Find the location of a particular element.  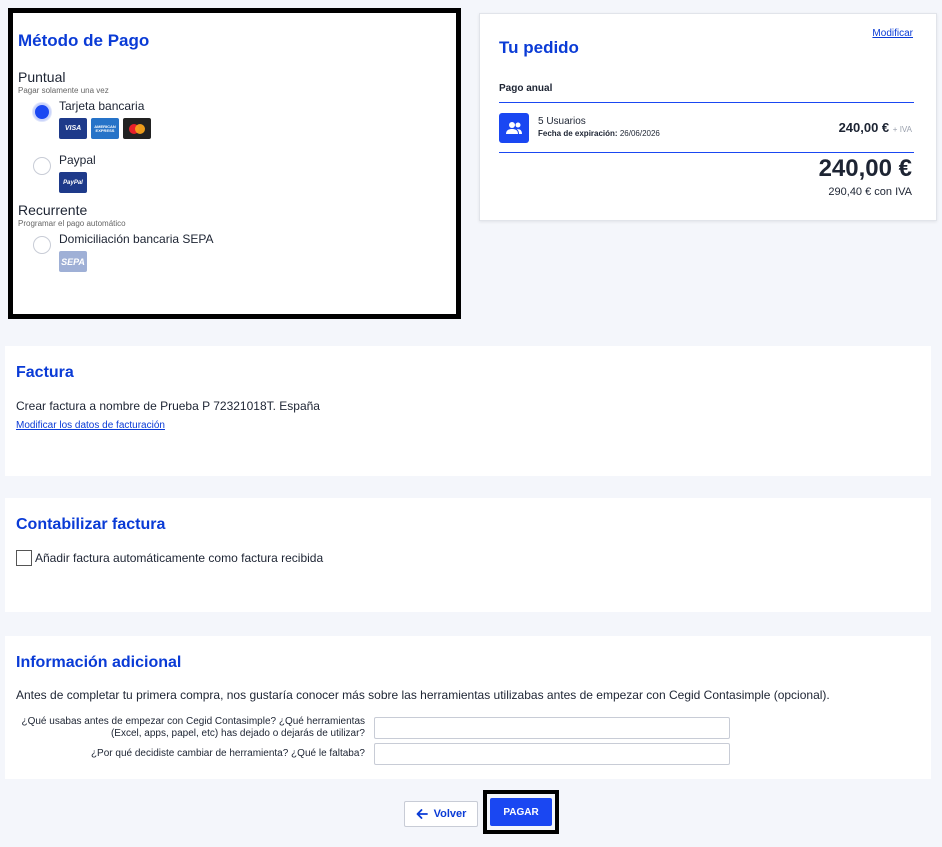

payment-option-card: Tarjeta bancaria VISA AMERICAN EXPRESS is located at coordinates (242, 122).